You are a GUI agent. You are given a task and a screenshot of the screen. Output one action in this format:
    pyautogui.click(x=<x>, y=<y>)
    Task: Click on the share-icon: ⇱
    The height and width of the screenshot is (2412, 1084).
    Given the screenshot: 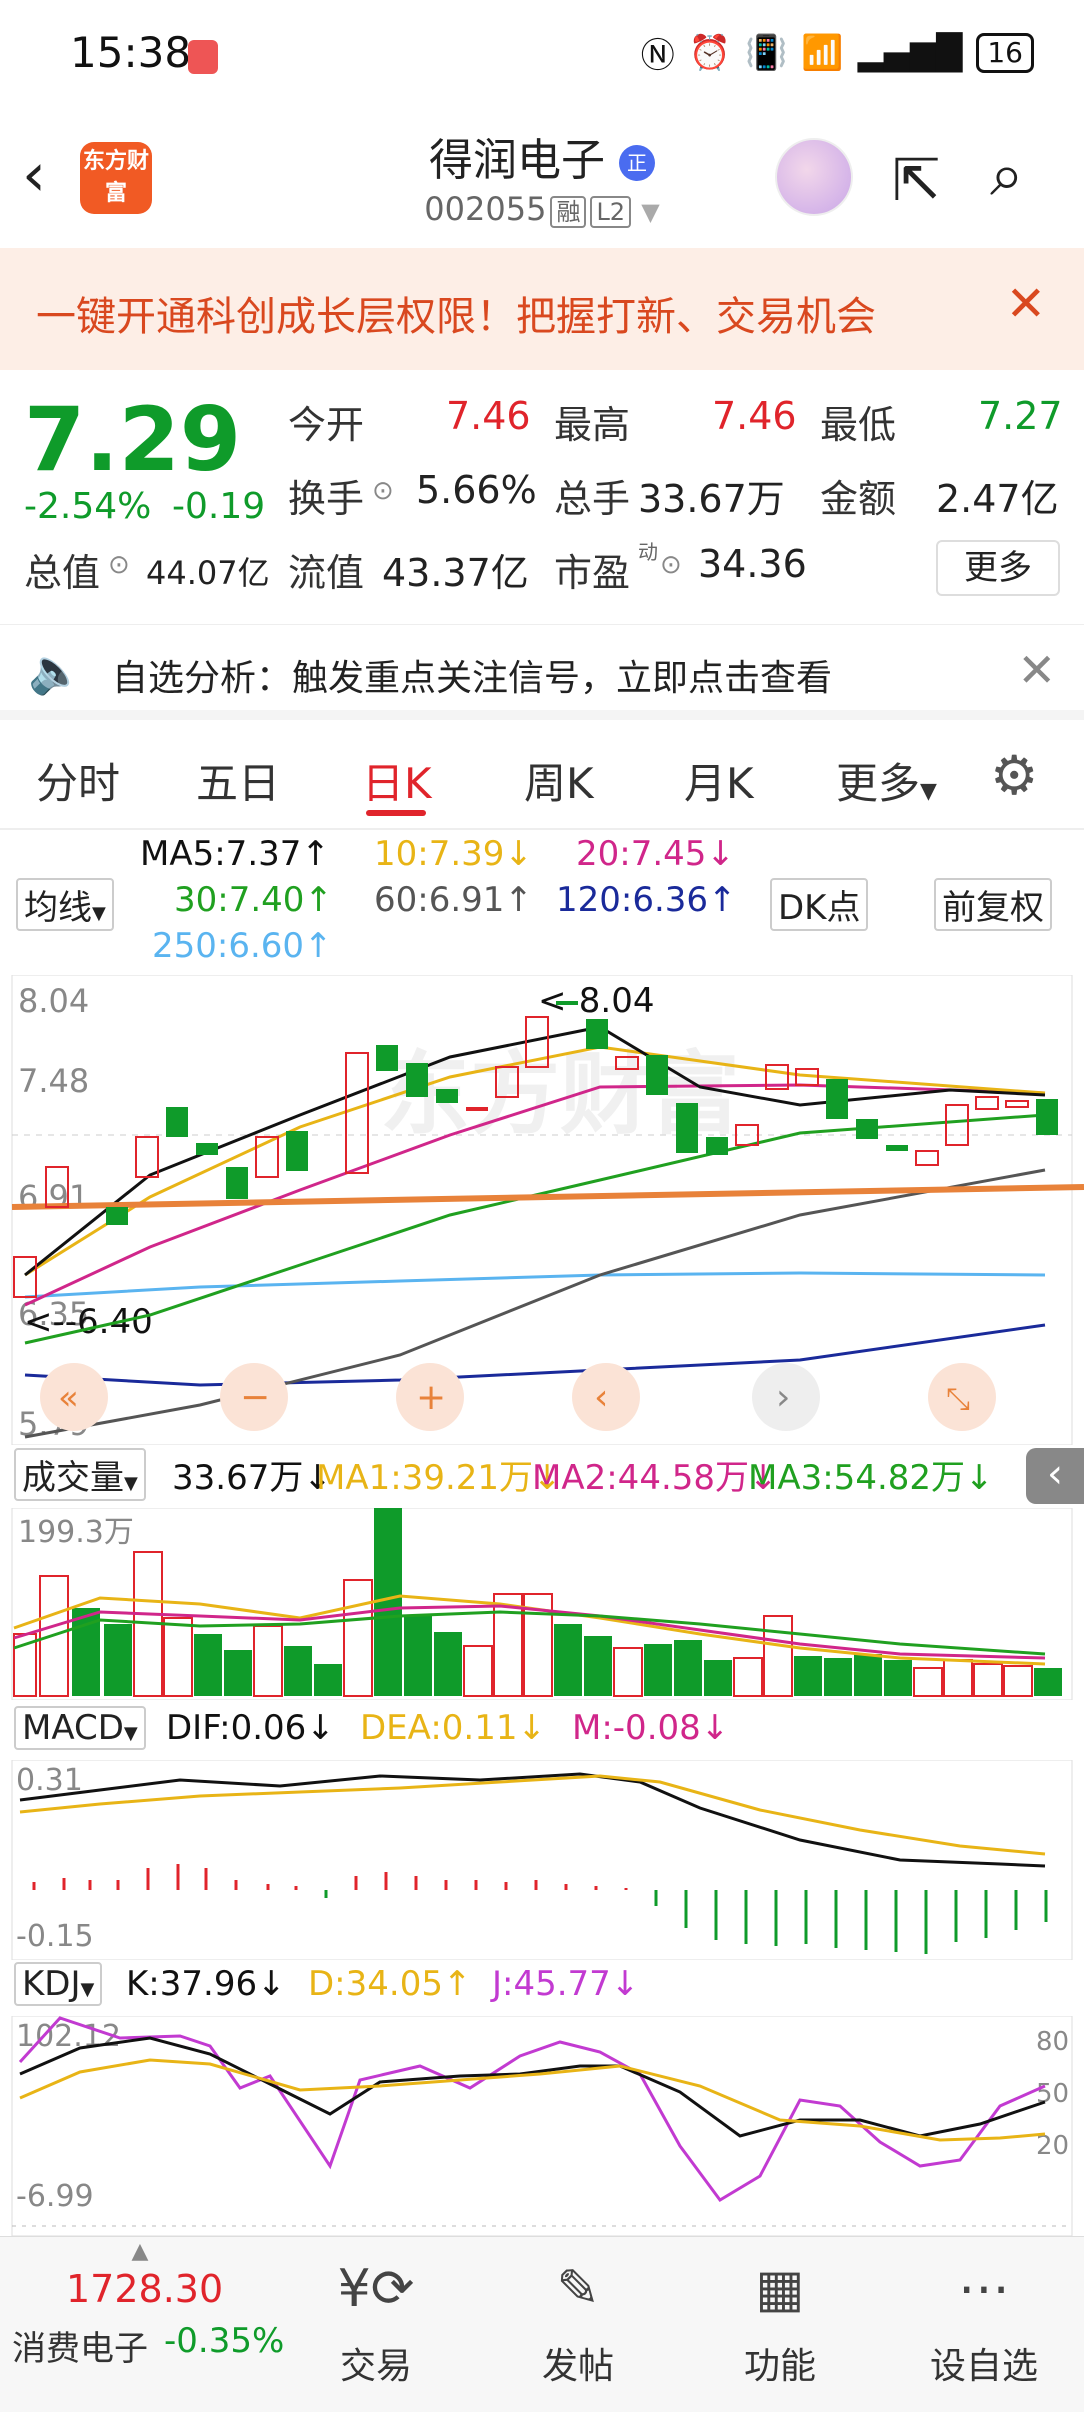 What is the action you would take?
    pyautogui.click(x=916, y=180)
    